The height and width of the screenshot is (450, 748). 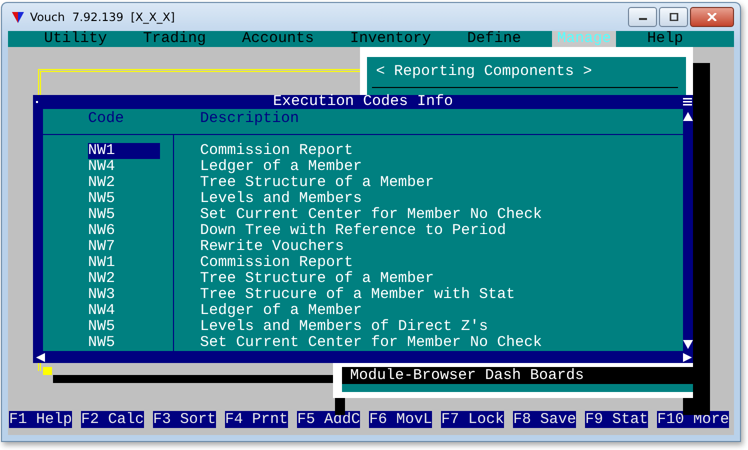 What do you see at coordinates (328, 419) in the screenshot?
I see `function-key-button: F5 AddC` at bounding box center [328, 419].